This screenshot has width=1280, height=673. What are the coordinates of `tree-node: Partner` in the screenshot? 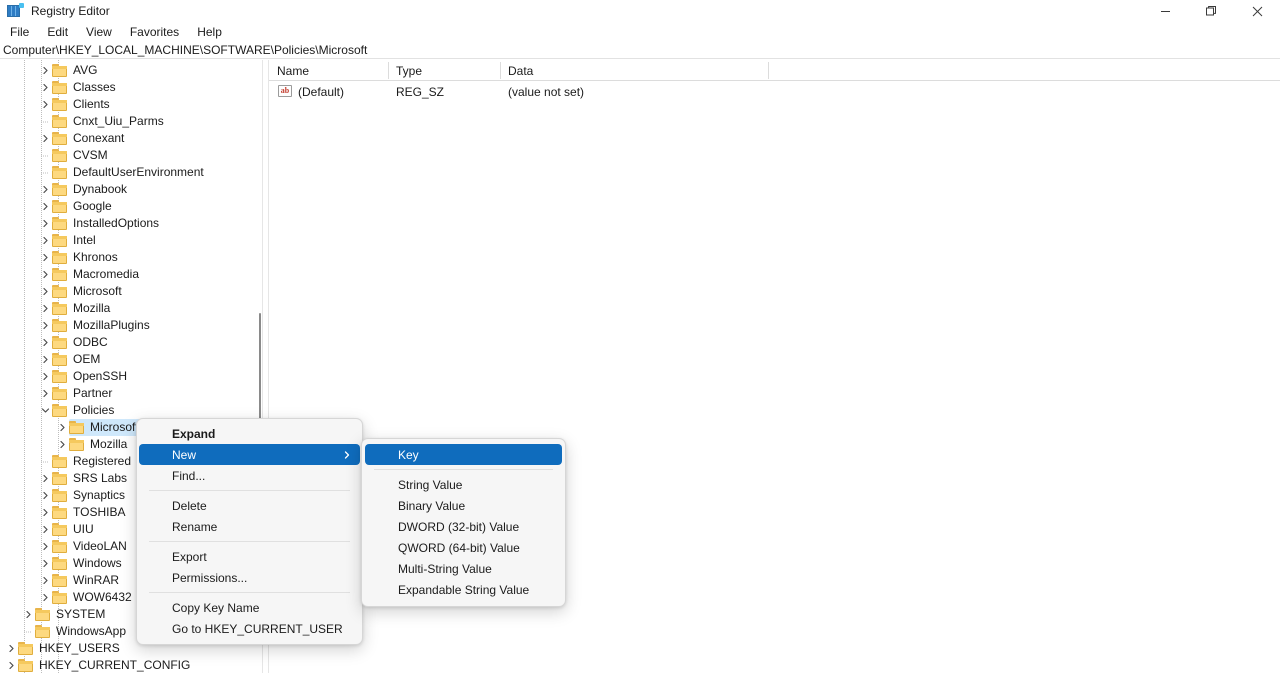 It's located at (131, 393).